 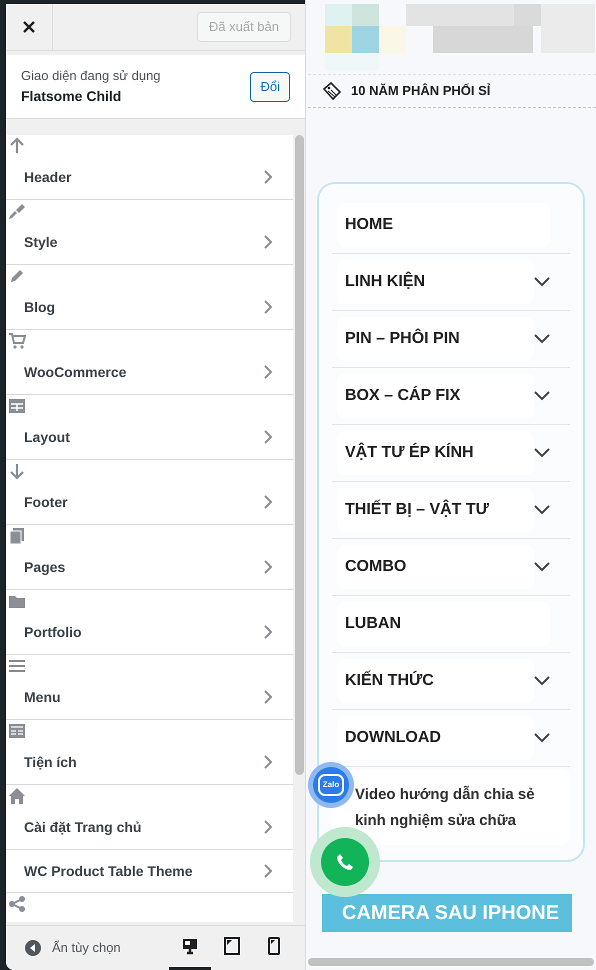 What do you see at coordinates (332, 91) in the screenshot?
I see `price-tag-icon` at bounding box center [332, 91].